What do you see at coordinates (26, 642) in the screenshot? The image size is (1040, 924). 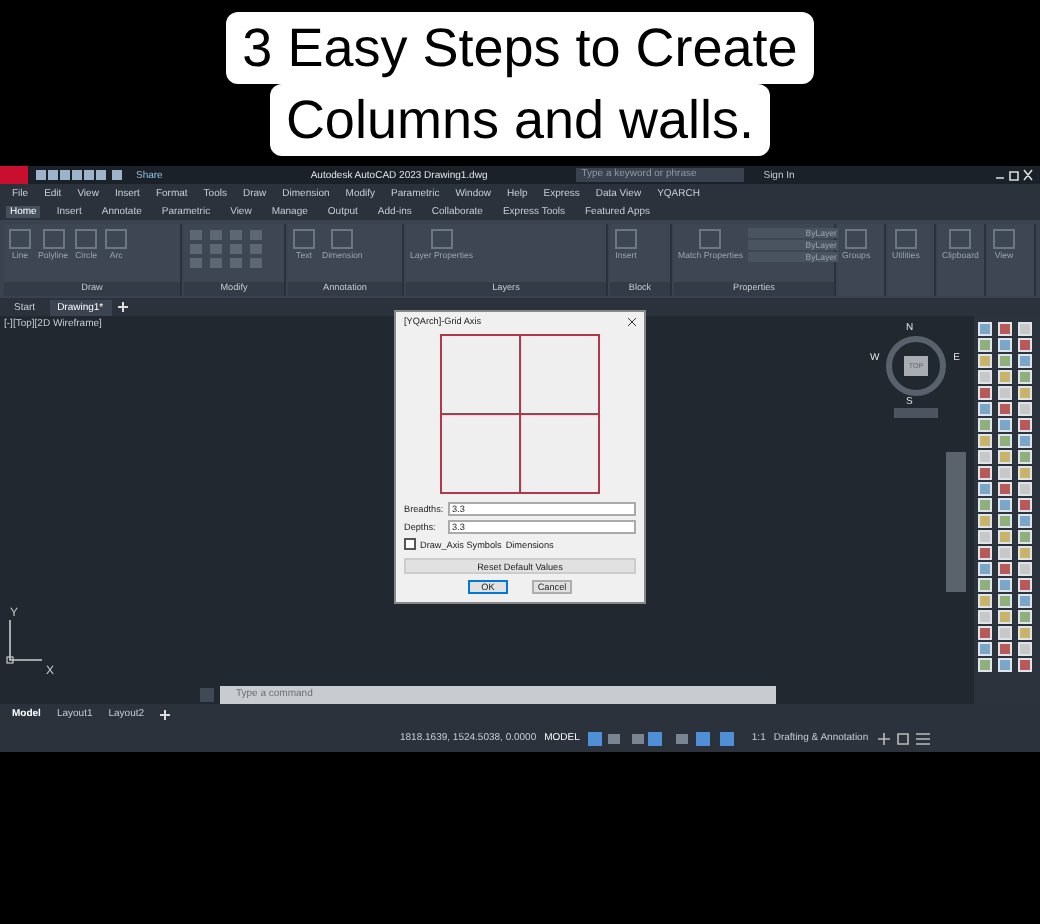 I see `ucs-axes-icon` at bounding box center [26, 642].